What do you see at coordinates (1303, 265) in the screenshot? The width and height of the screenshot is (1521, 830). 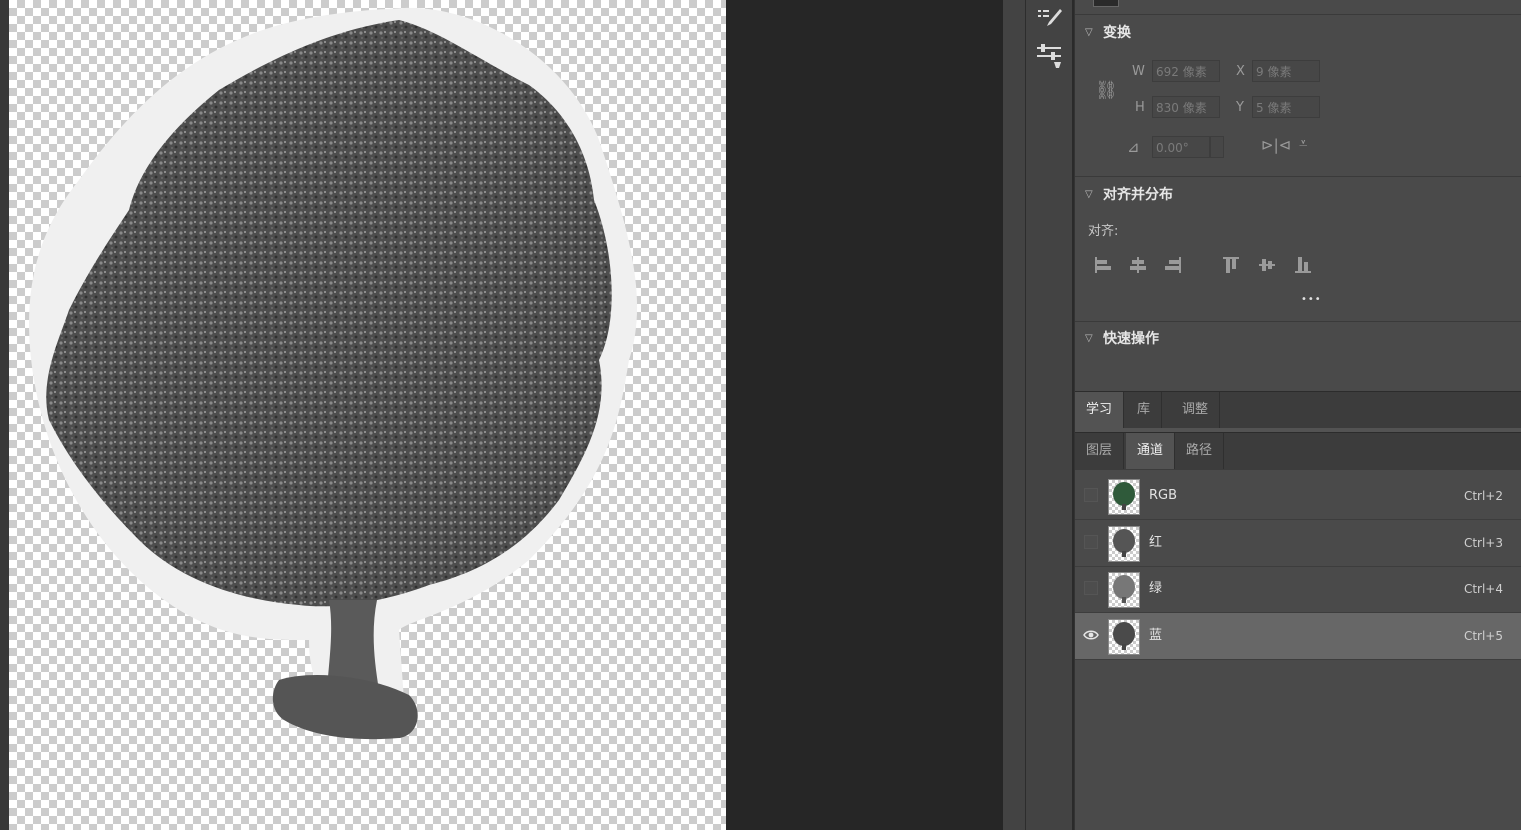 I see `align-bottom-icon` at bounding box center [1303, 265].